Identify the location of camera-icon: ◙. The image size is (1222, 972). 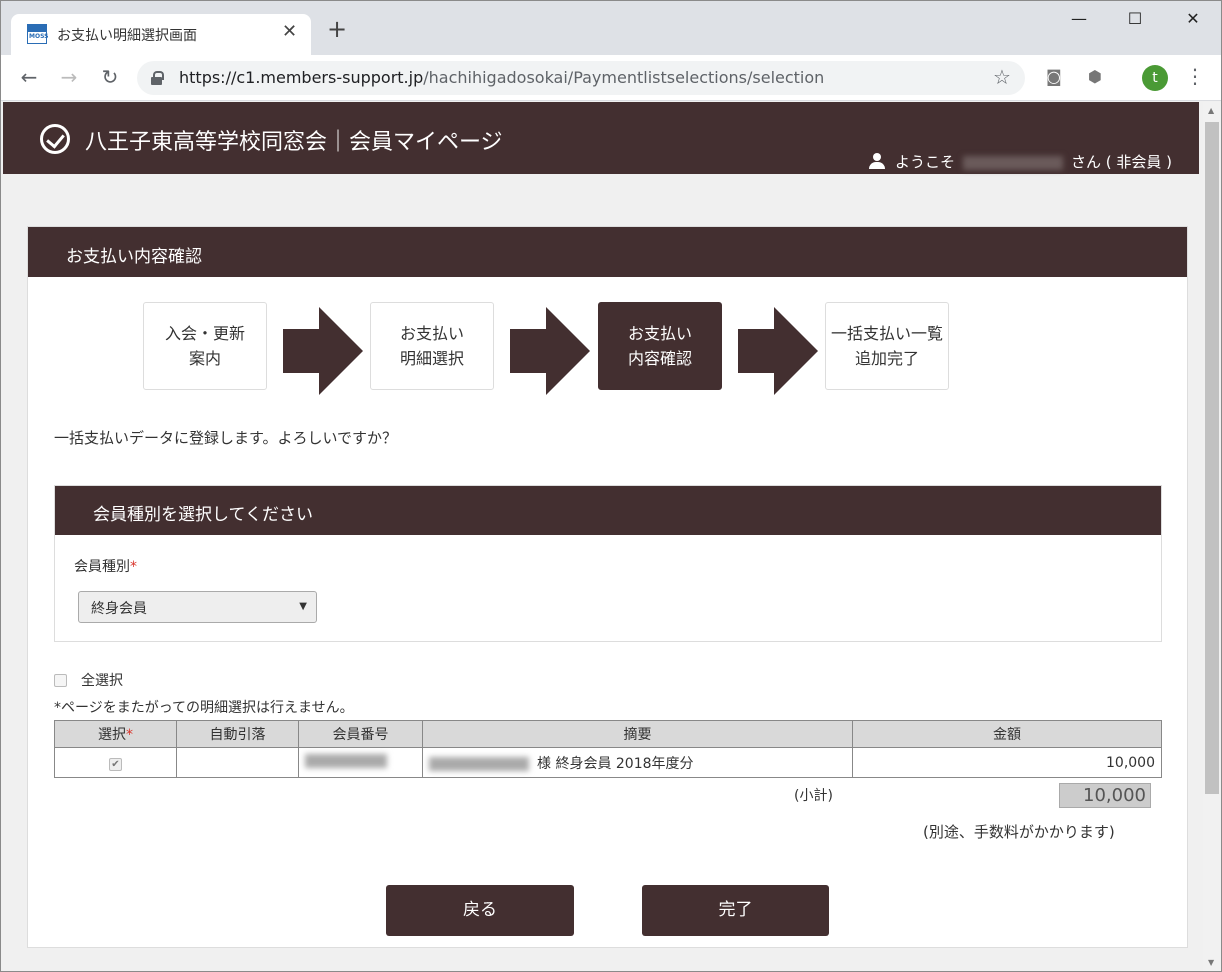
(1054, 76).